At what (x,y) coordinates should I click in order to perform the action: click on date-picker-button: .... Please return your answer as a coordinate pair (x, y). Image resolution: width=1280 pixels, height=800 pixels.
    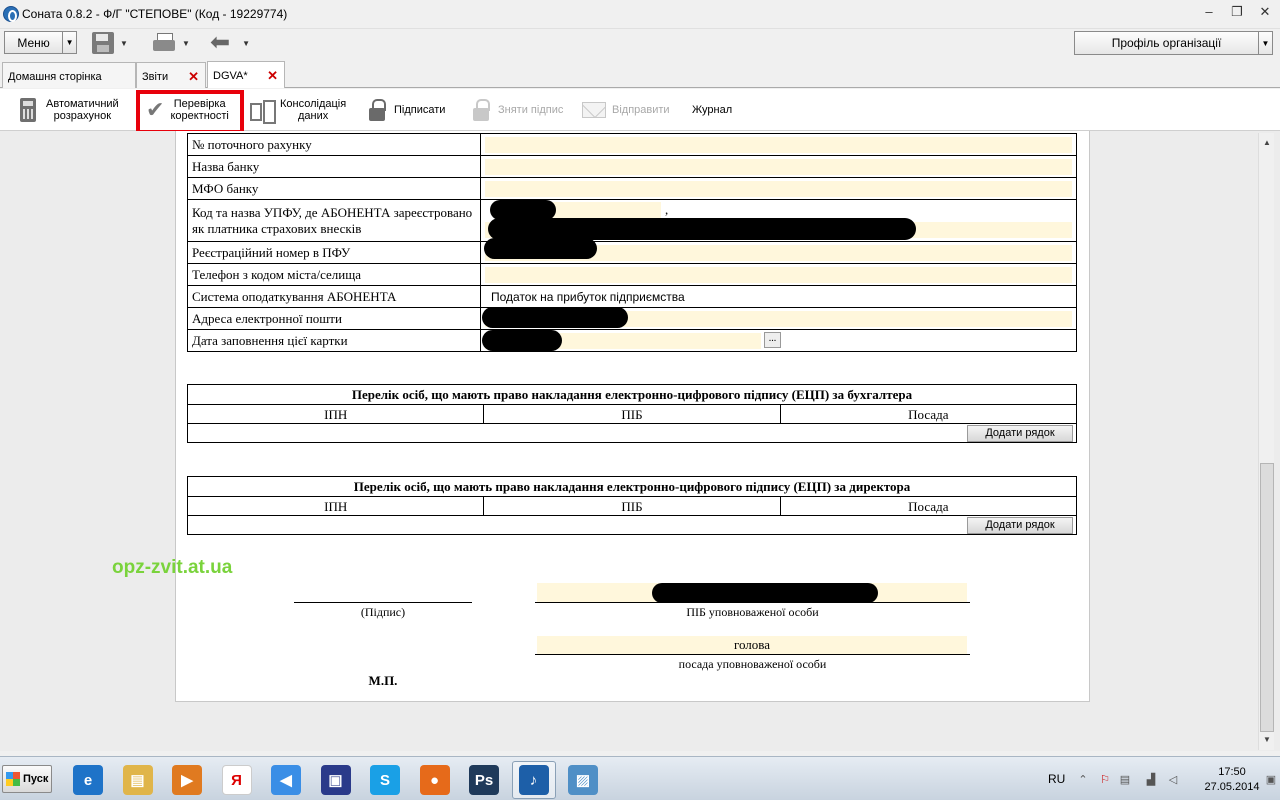
    Looking at the image, I should click on (772, 340).